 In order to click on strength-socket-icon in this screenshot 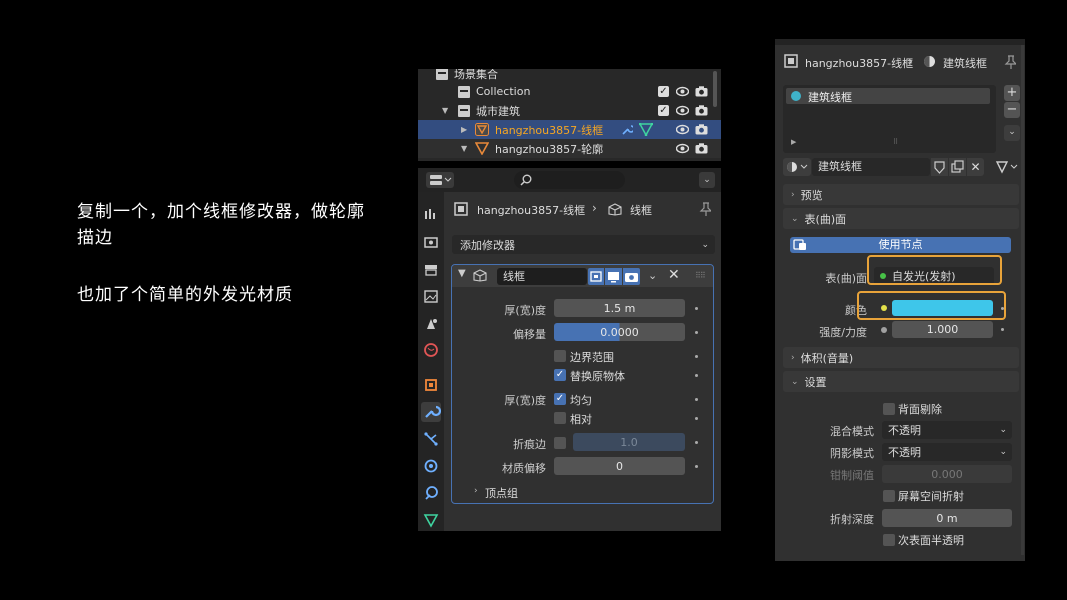, I will do `click(884, 330)`.